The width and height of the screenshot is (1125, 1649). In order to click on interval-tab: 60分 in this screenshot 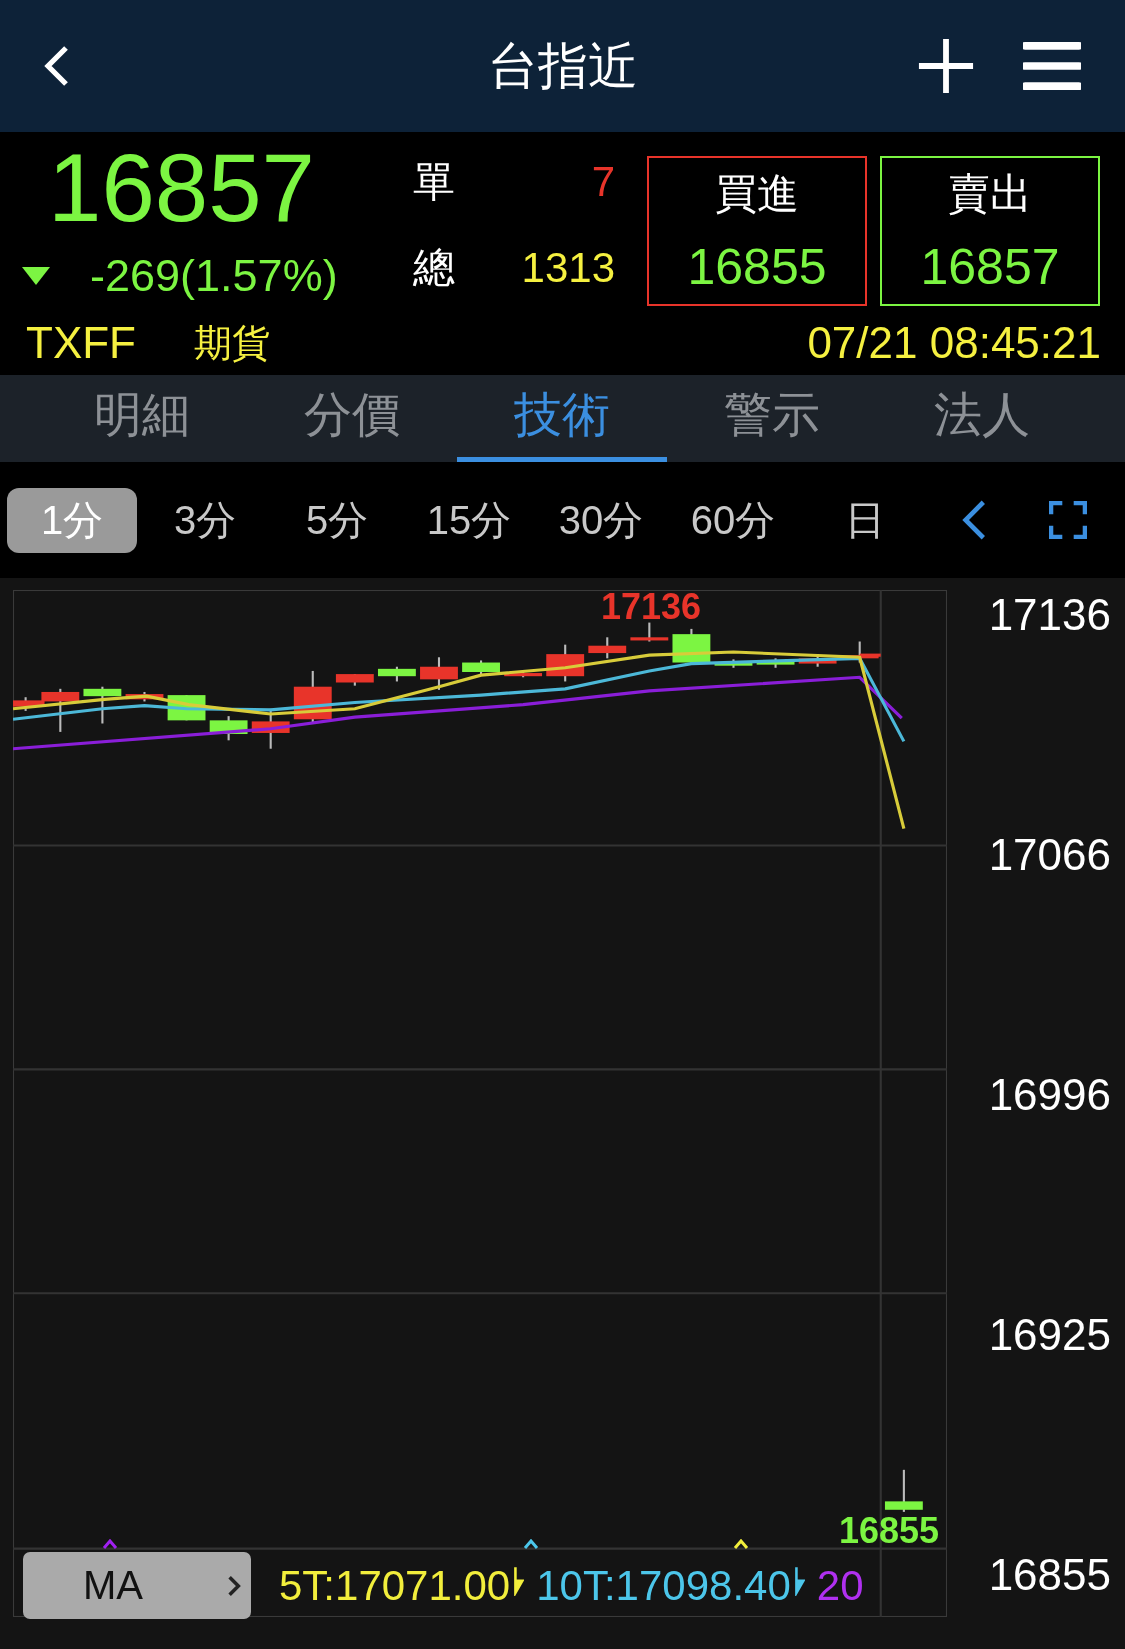, I will do `click(733, 520)`.